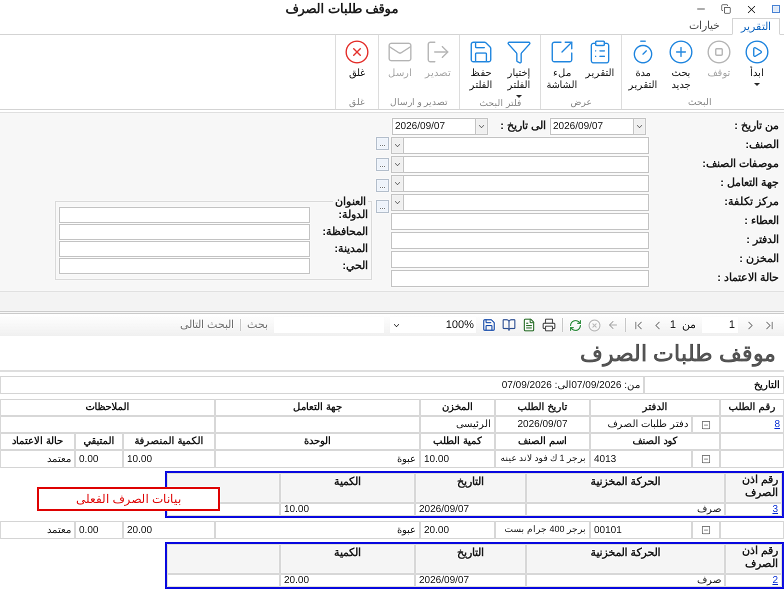  What do you see at coordinates (681, 66) in the screenshot?
I see `ribbon-button: بحث جديد` at bounding box center [681, 66].